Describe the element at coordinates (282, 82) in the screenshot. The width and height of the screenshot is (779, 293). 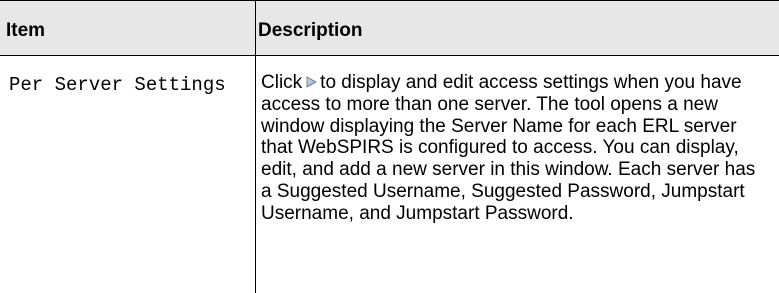
I see `description-lead: Click` at that location.